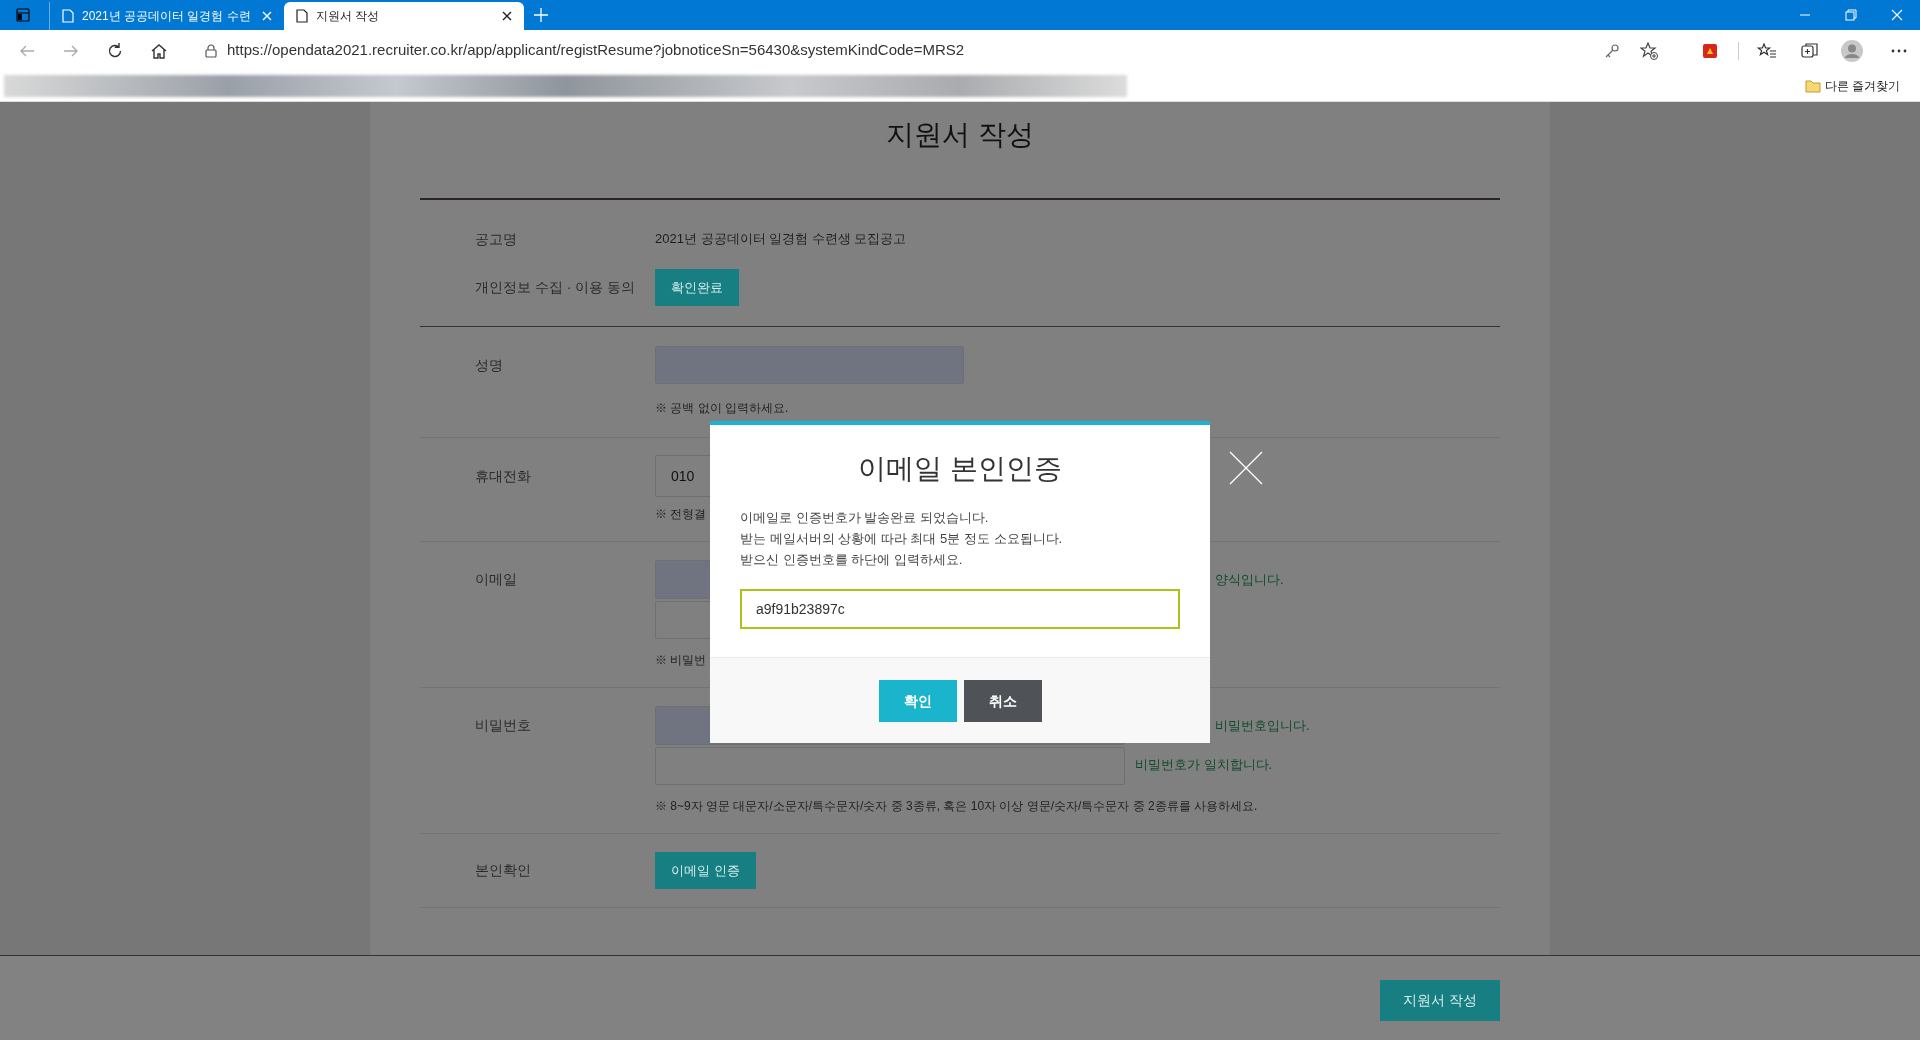 The height and width of the screenshot is (1040, 1920). I want to click on validation-message: 비밀번호입니다., so click(1262, 725).